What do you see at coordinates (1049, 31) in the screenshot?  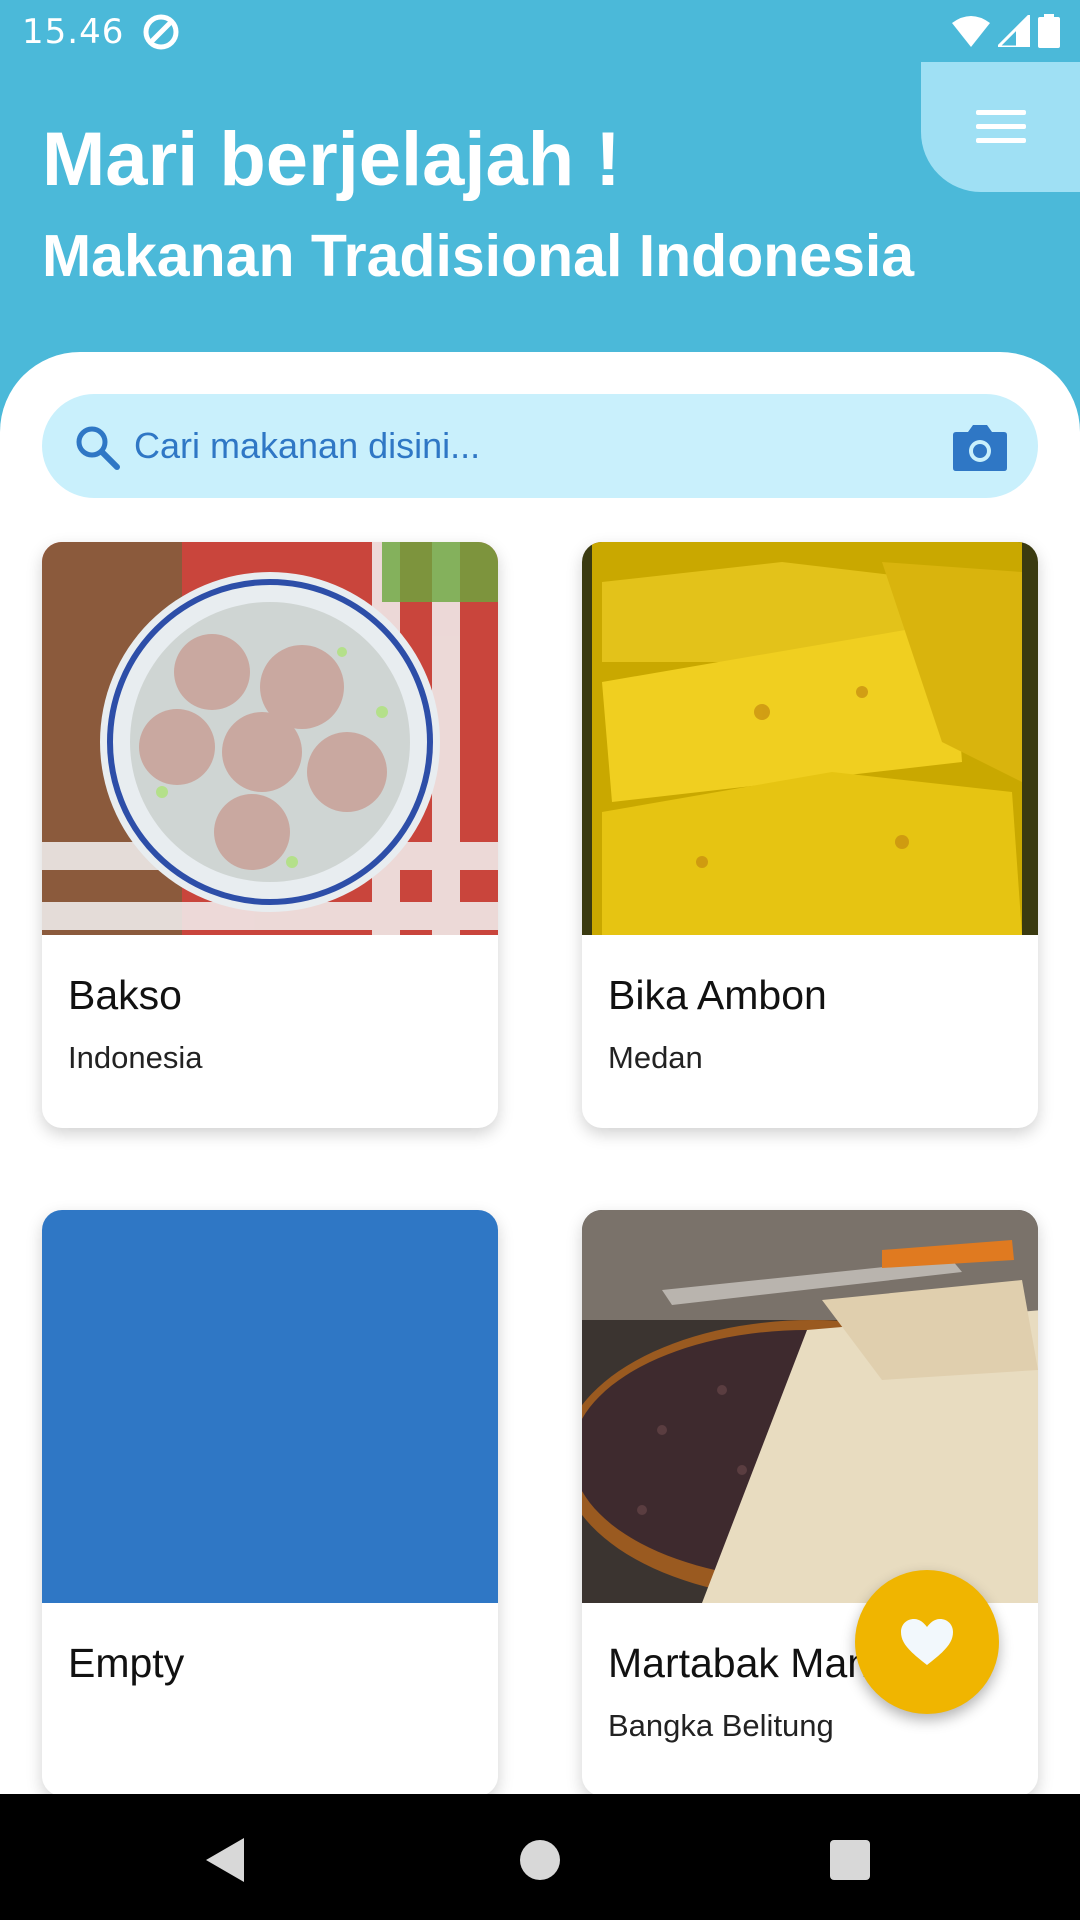 I see `battery-icon` at bounding box center [1049, 31].